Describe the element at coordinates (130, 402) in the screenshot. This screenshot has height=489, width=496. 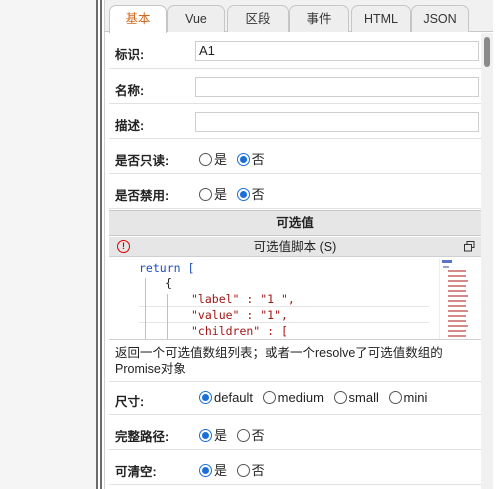
I see `size-label: 尺寸:` at that location.